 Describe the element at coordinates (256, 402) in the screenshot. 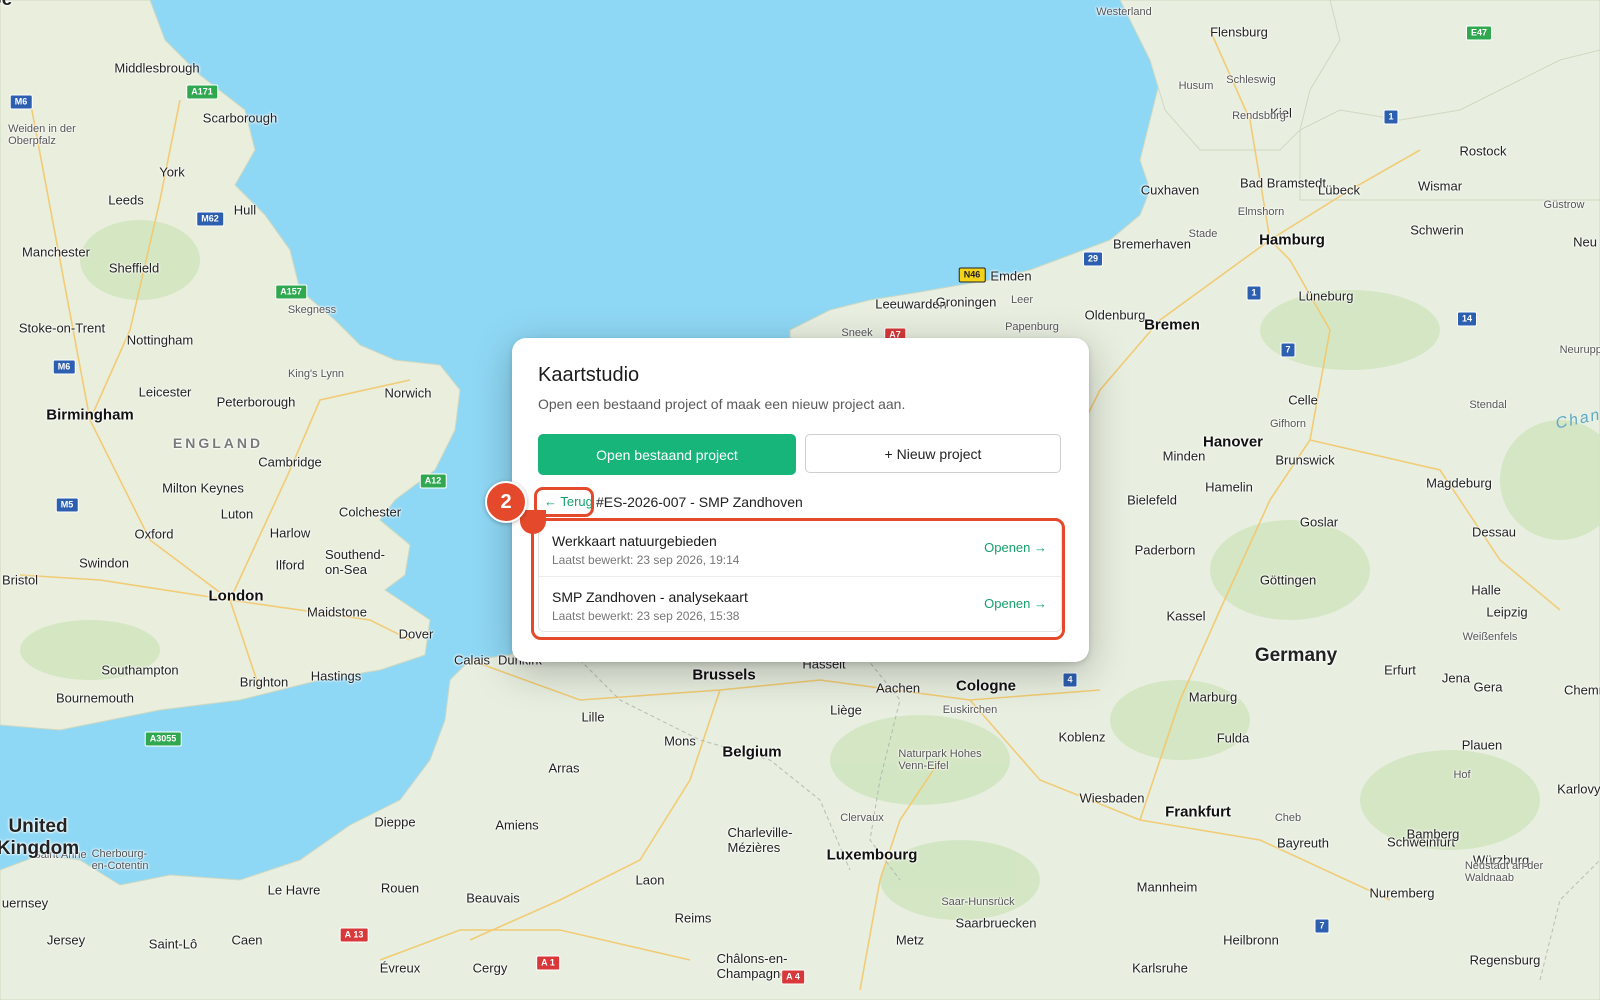

I see `map-place-label: Peterborough` at that location.